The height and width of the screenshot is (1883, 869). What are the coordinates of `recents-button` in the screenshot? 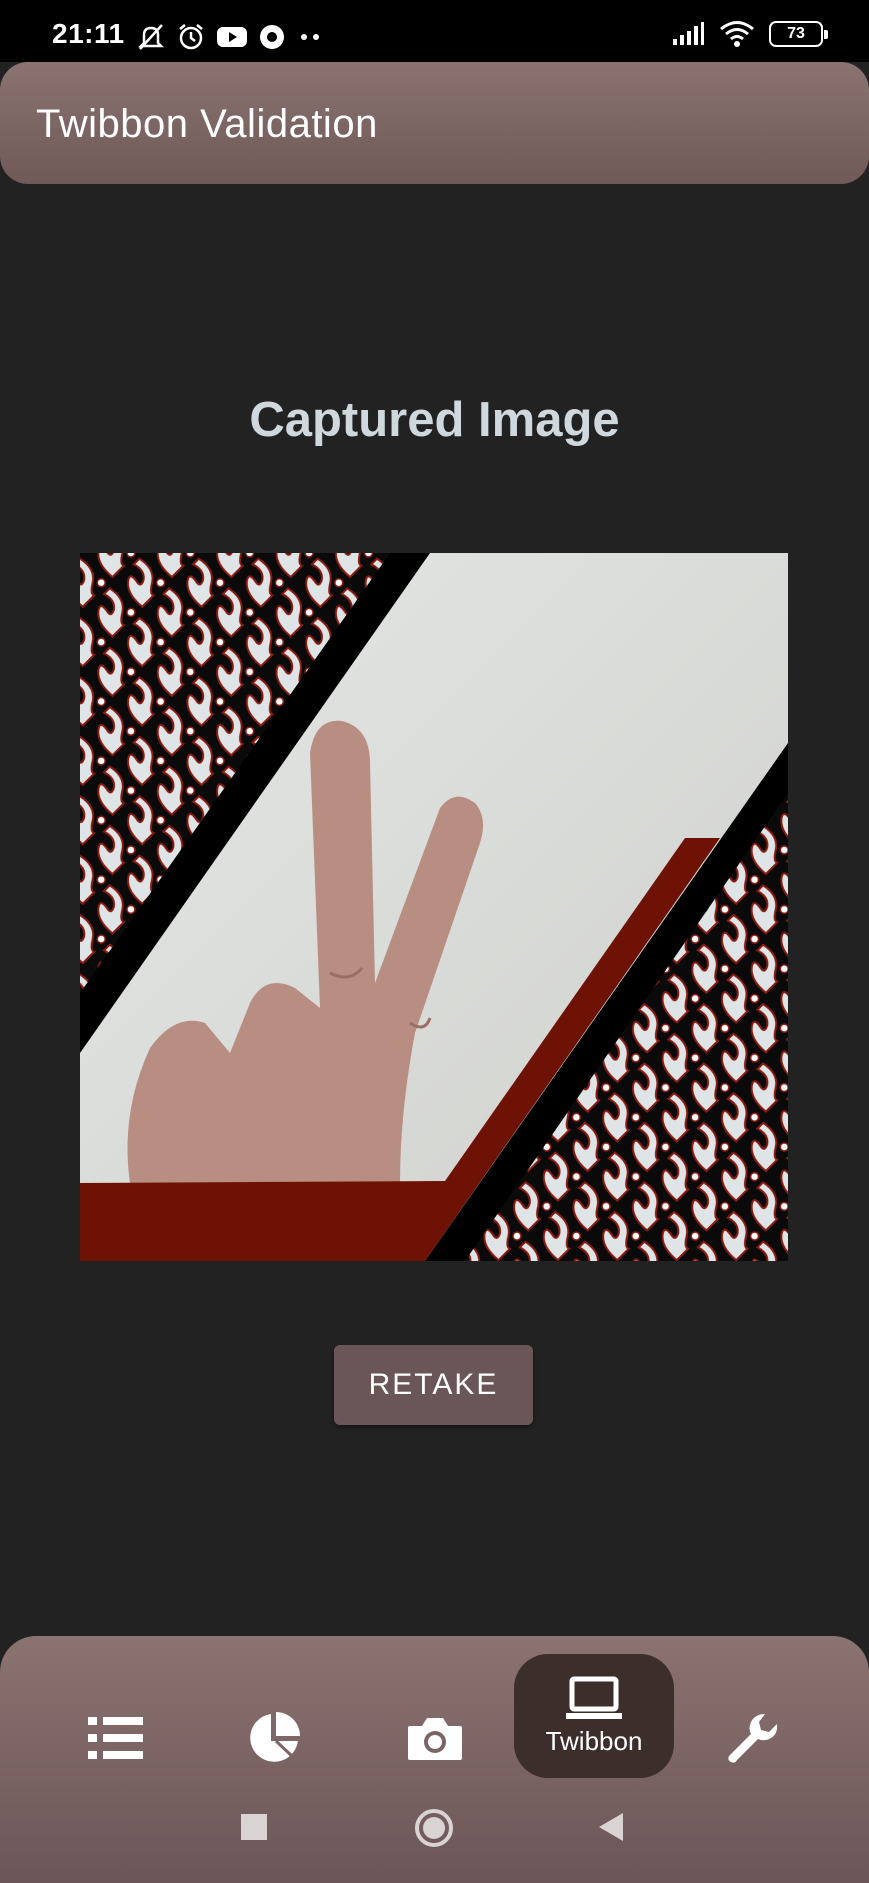 It's located at (254, 1827).